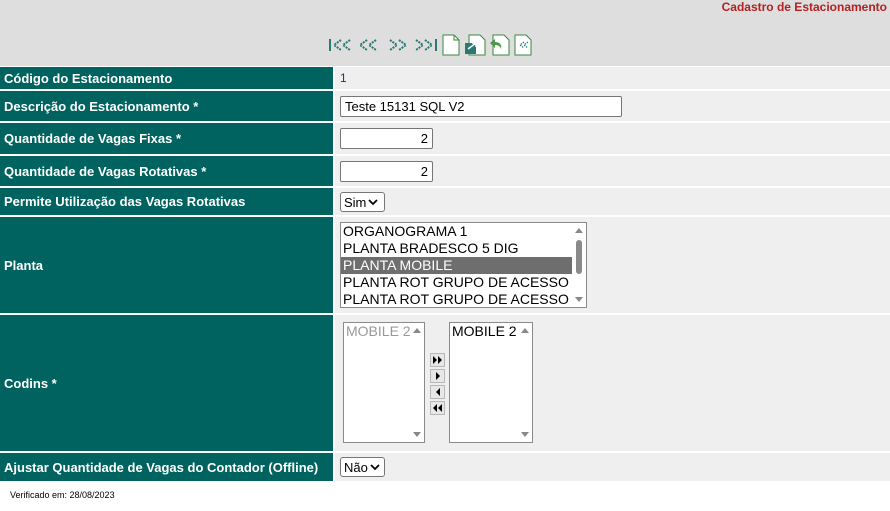 The width and height of the screenshot is (890, 511). What do you see at coordinates (386, 171) in the screenshot?
I see `vagas-rotativas-input` at bounding box center [386, 171].